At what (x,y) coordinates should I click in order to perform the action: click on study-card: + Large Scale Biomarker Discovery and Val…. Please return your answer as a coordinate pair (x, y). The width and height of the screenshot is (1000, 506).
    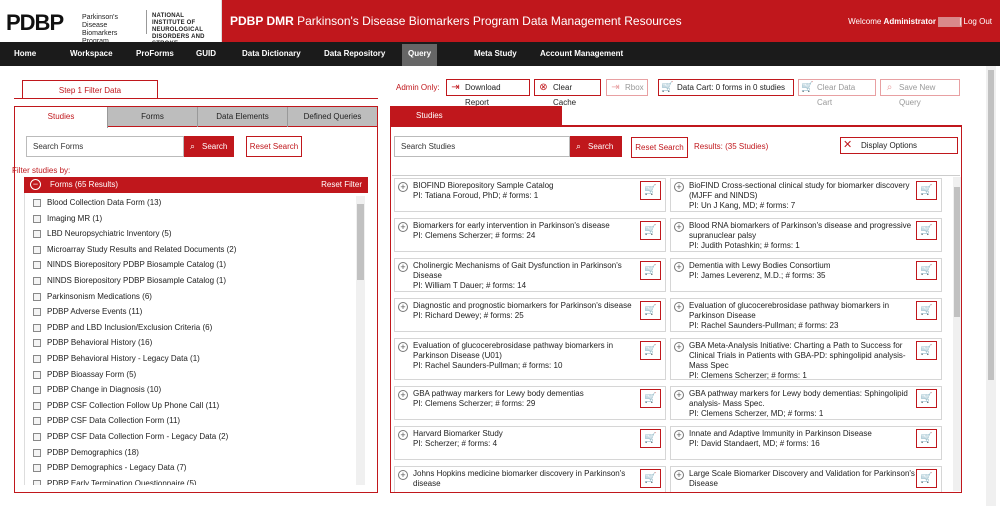
    Looking at the image, I should click on (806, 479).